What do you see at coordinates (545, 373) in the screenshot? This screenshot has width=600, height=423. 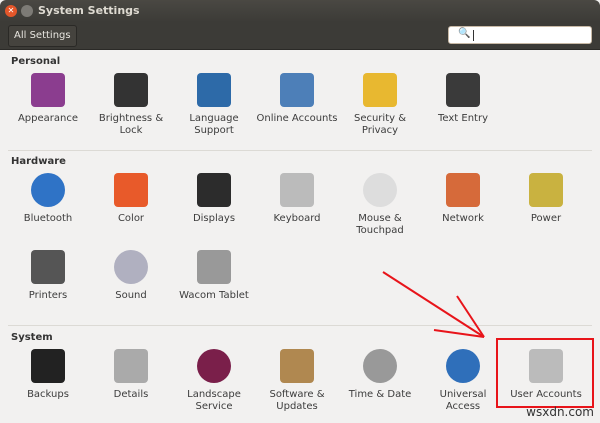 I see `highlight-box` at bounding box center [545, 373].